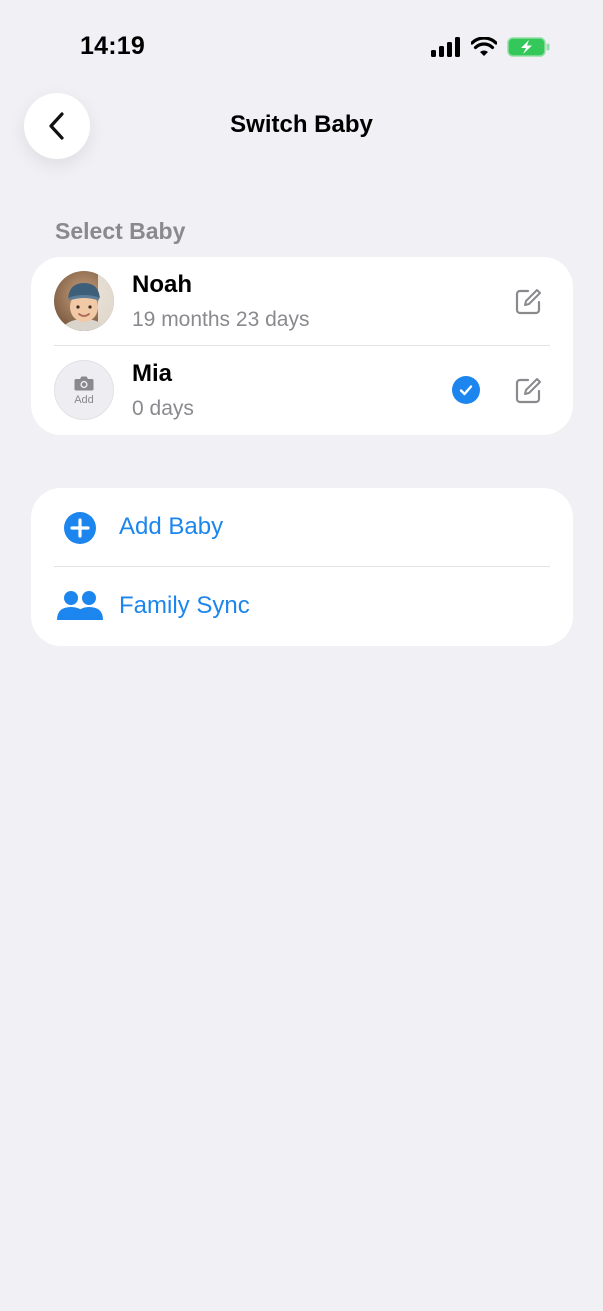  I want to click on selected-check-icon, so click(466, 390).